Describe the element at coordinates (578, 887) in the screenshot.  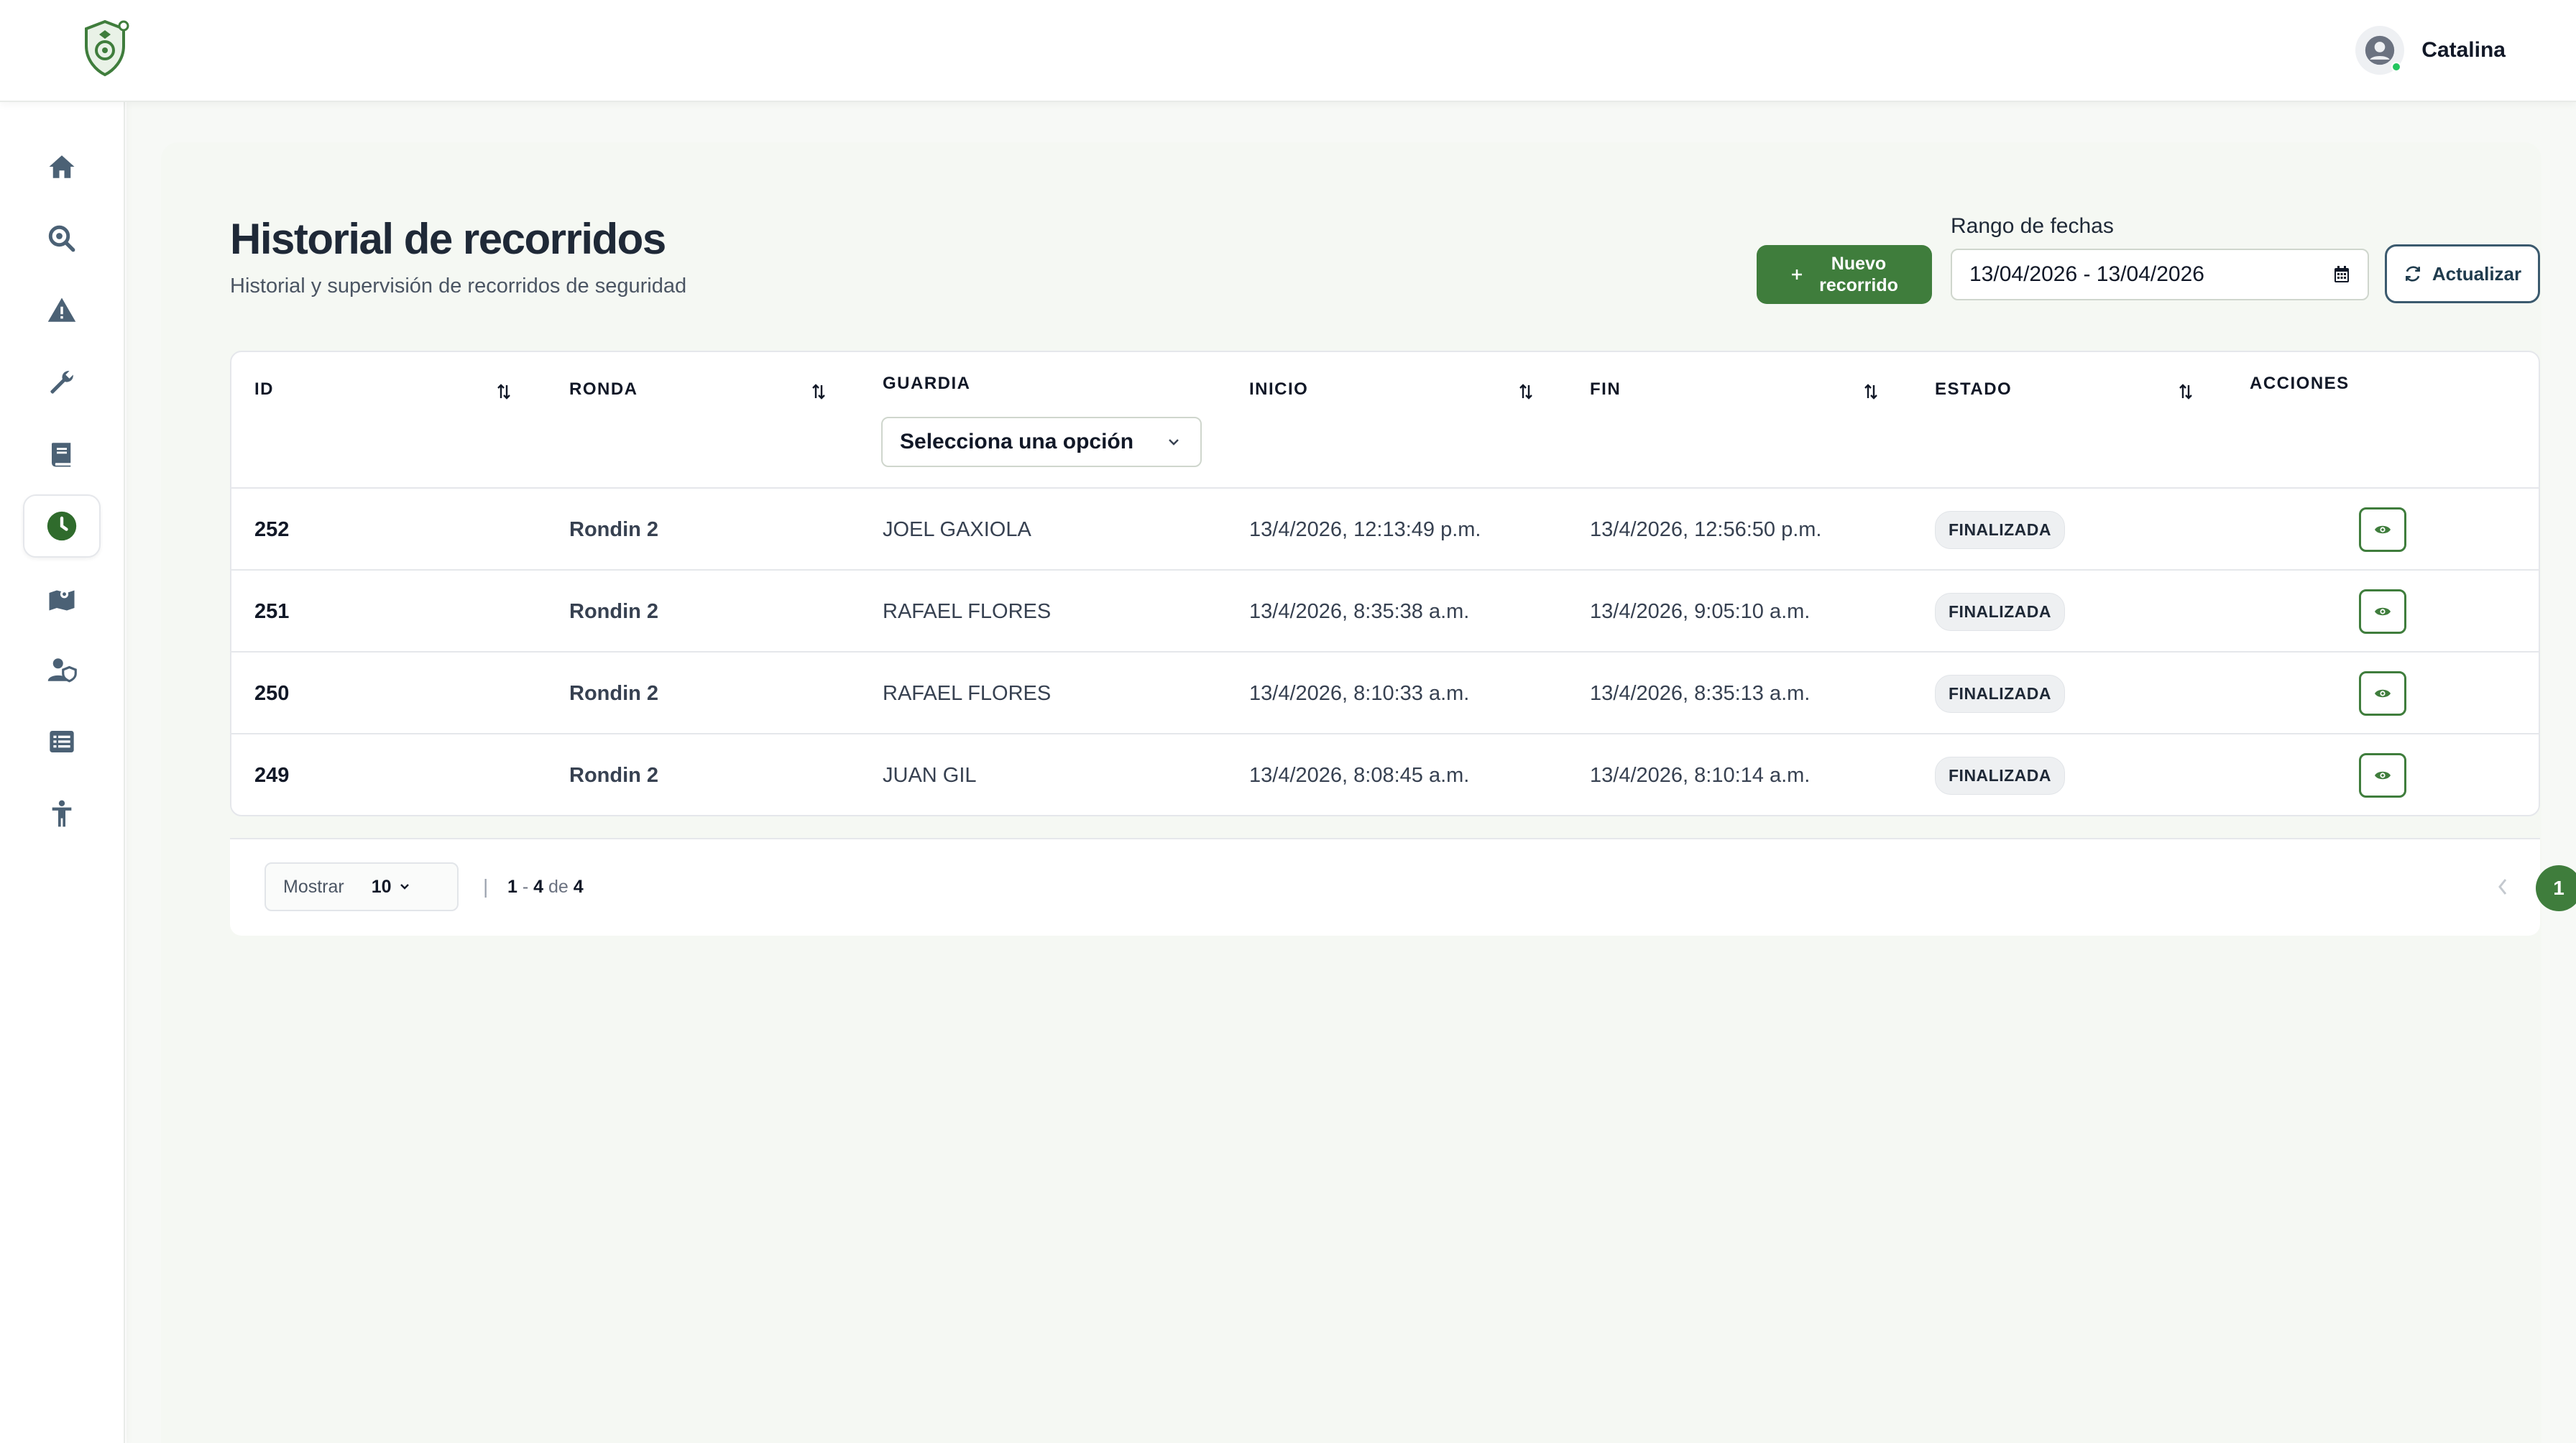
I see `range-total: 4` at that location.